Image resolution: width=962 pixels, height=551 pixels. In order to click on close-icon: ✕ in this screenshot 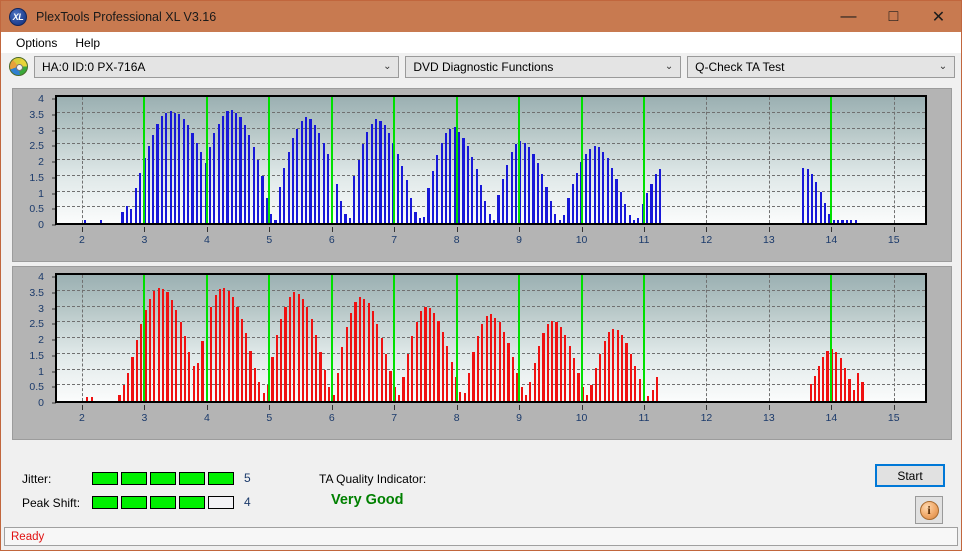, I will do `click(938, 16)`.